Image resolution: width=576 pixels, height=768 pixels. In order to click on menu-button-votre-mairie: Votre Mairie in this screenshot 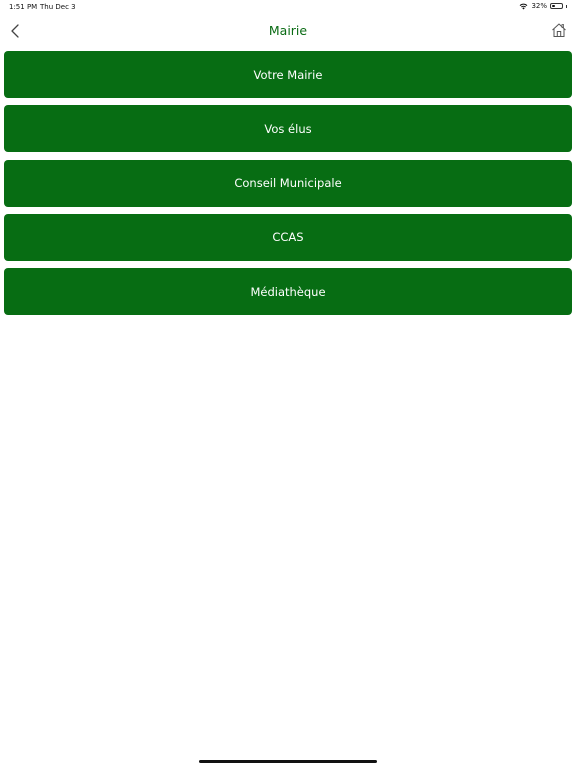, I will do `click(288, 74)`.